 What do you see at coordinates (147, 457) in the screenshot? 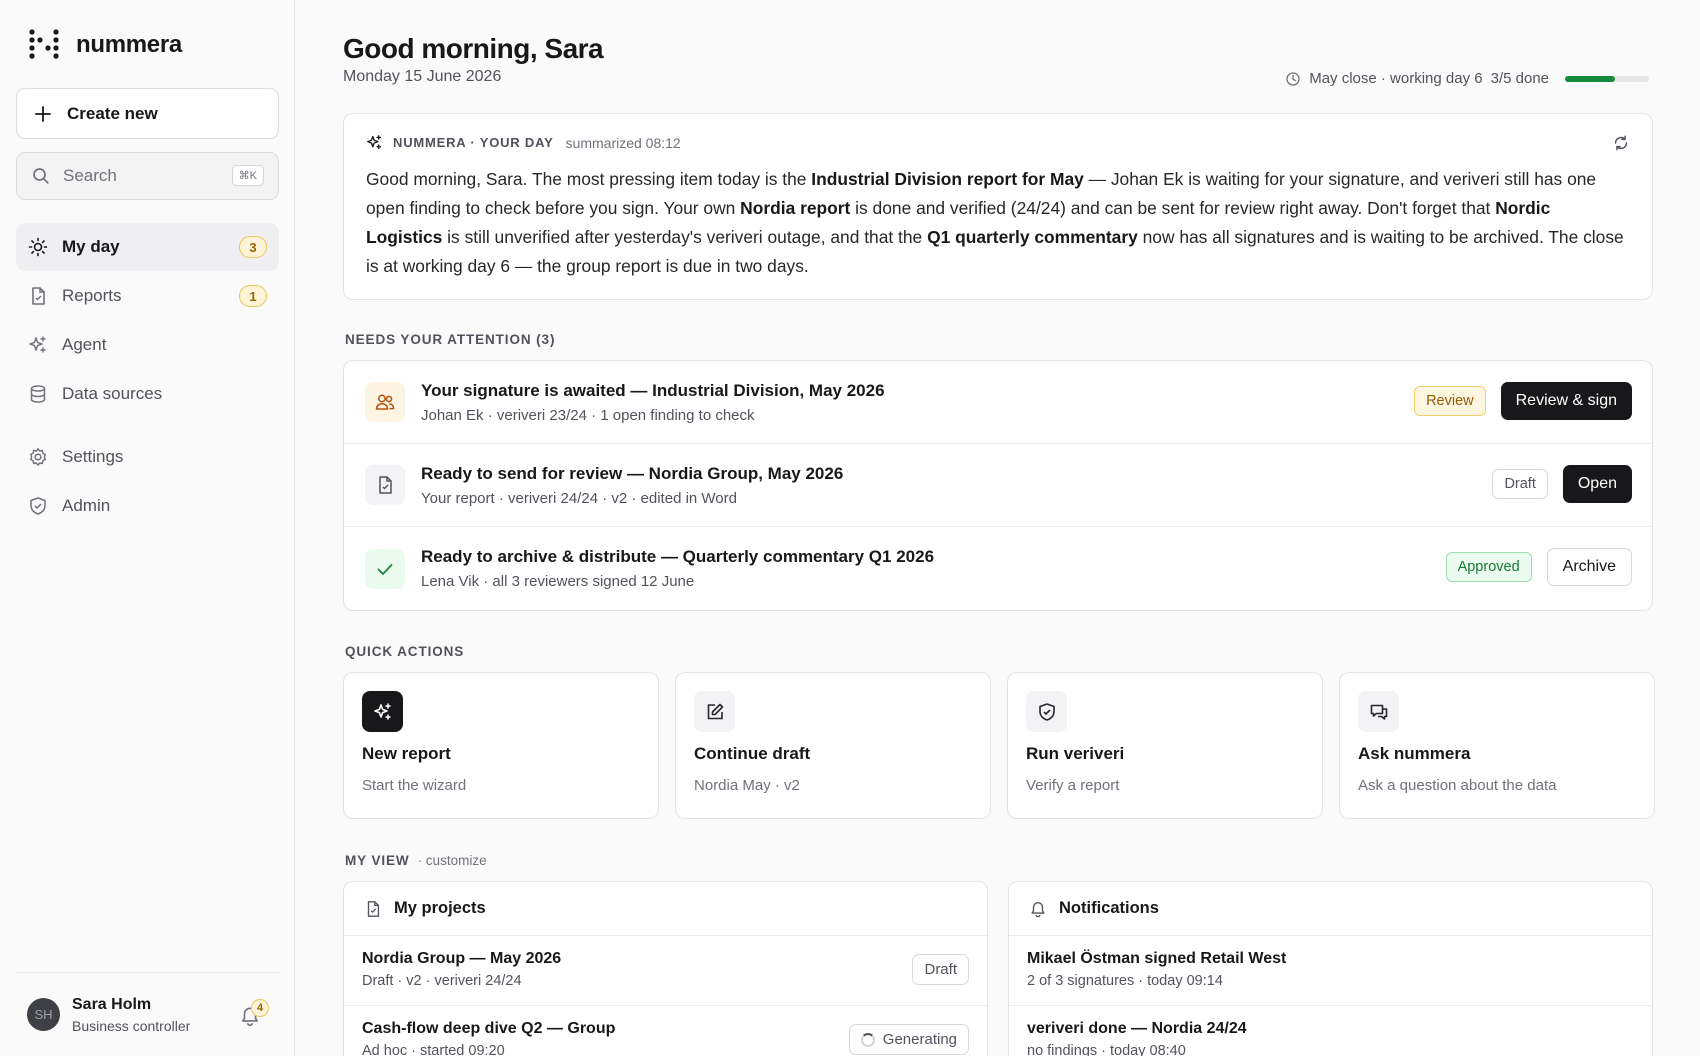
I see `sidebar-item-settings: Settings` at bounding box center [147, 457].